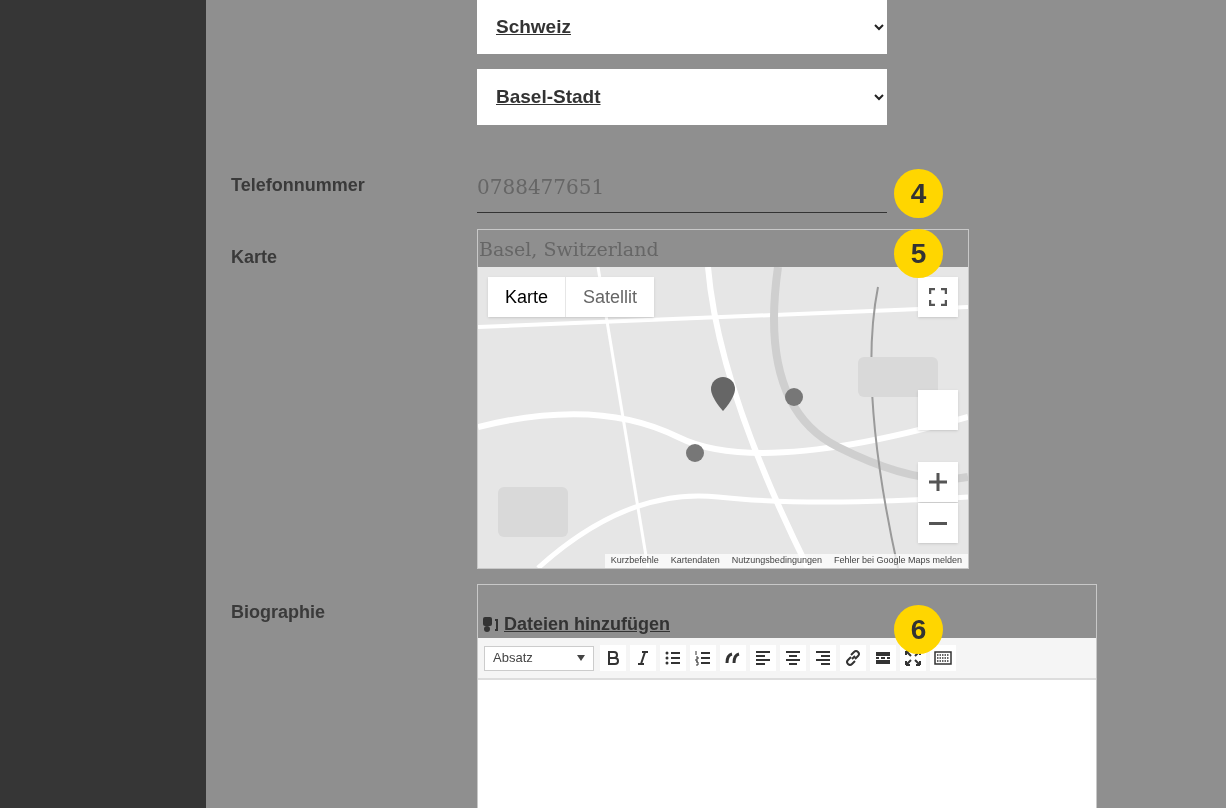  What do you see at coordinates (897, 561) in the screenshot?
I see `map-footer-link: Fehler bei Google Maps melden` at bounding box center [897, 561].